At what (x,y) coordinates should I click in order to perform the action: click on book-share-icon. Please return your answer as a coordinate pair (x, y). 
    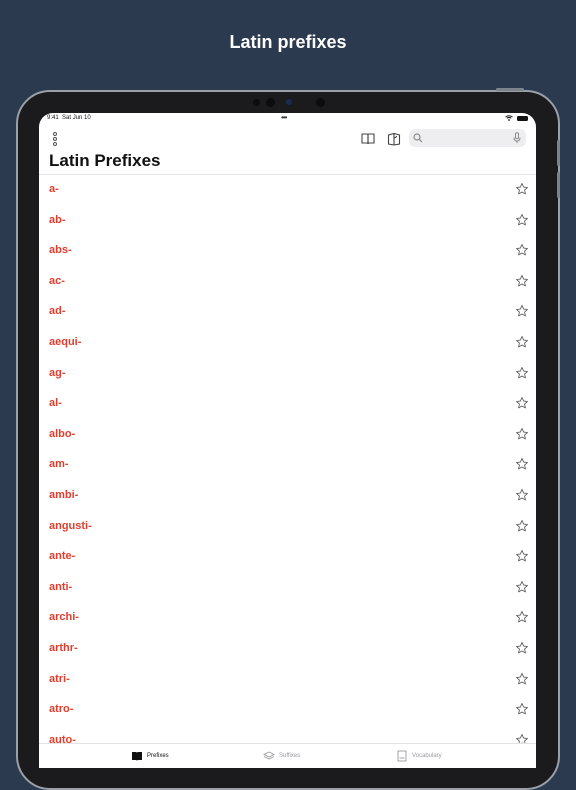
    Looking at the image, I should click on (394, 139).